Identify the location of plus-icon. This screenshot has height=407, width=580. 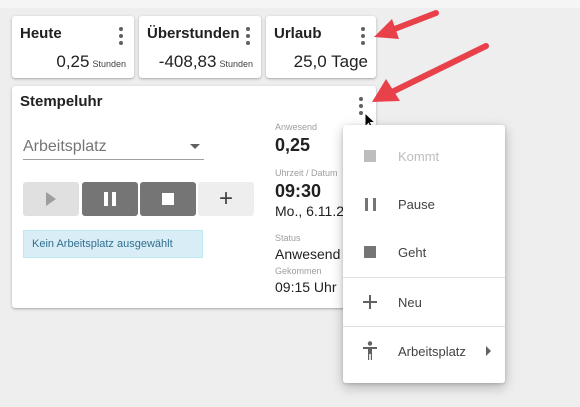
(370, 302).